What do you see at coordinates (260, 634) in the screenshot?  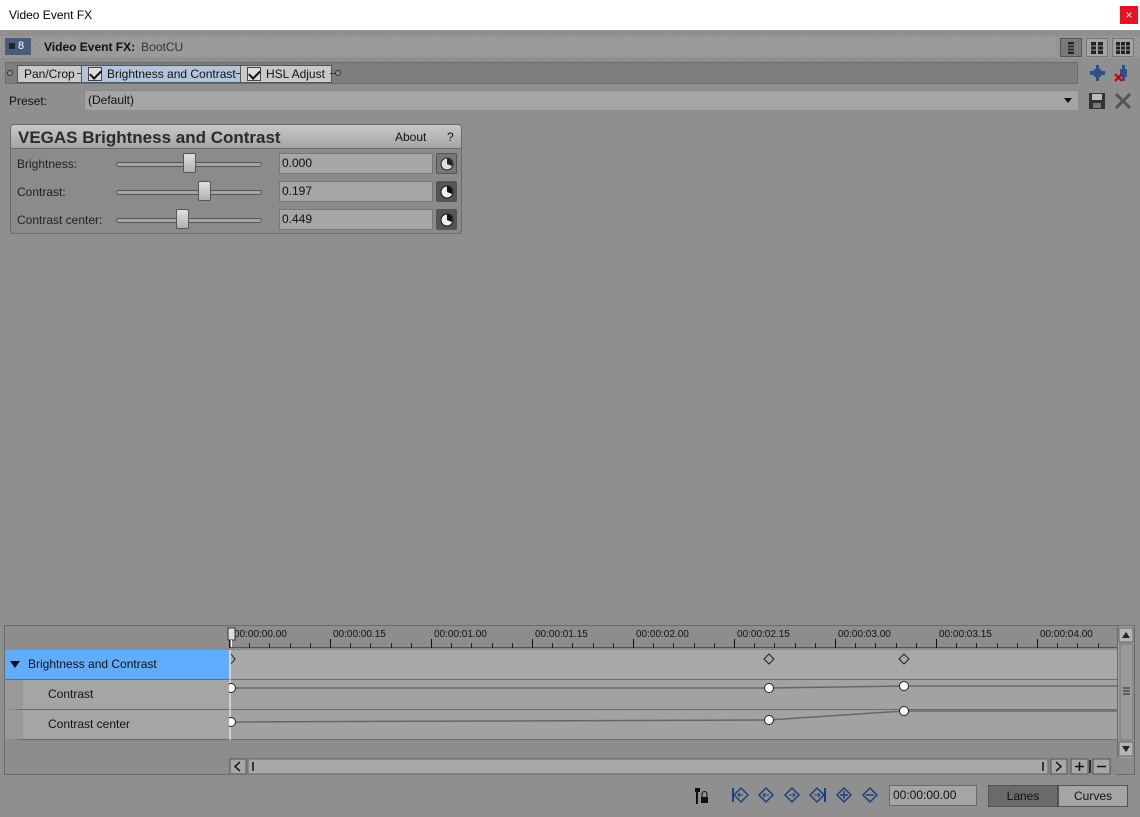 I see `ruler-label: 00:00:00.00` at bounding box center [260, 634].